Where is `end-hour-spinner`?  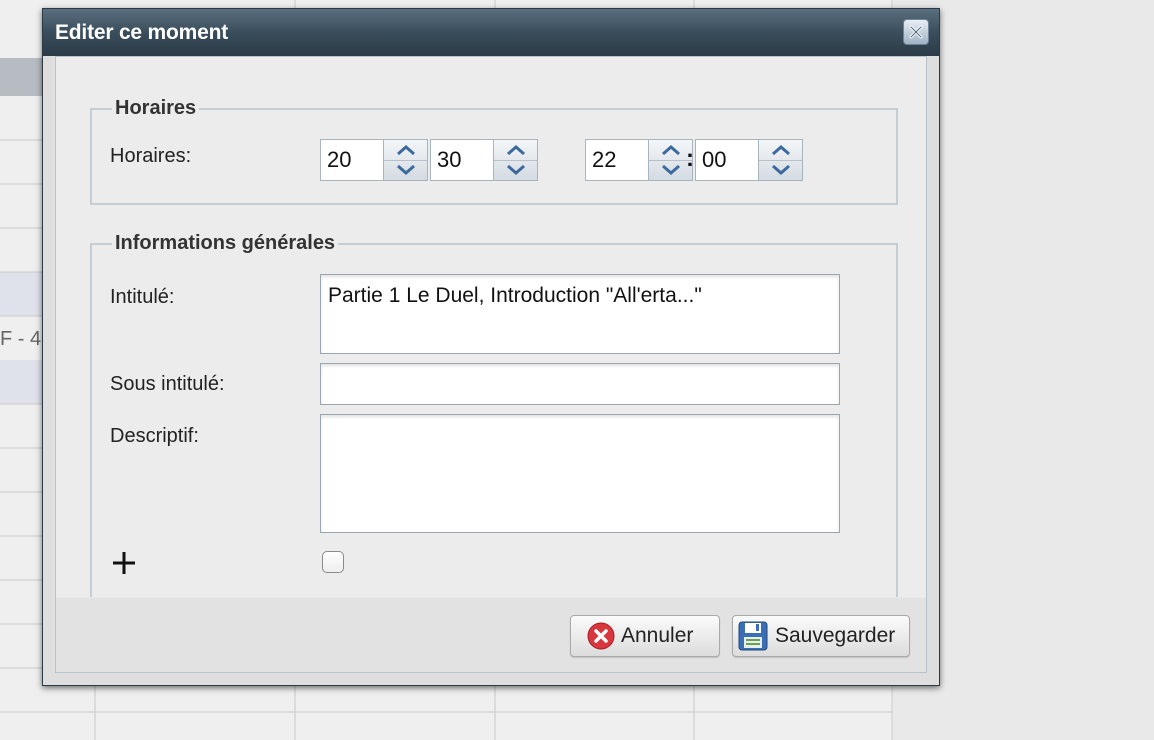
end-hour-spinner is located at coordinates (639, 160).